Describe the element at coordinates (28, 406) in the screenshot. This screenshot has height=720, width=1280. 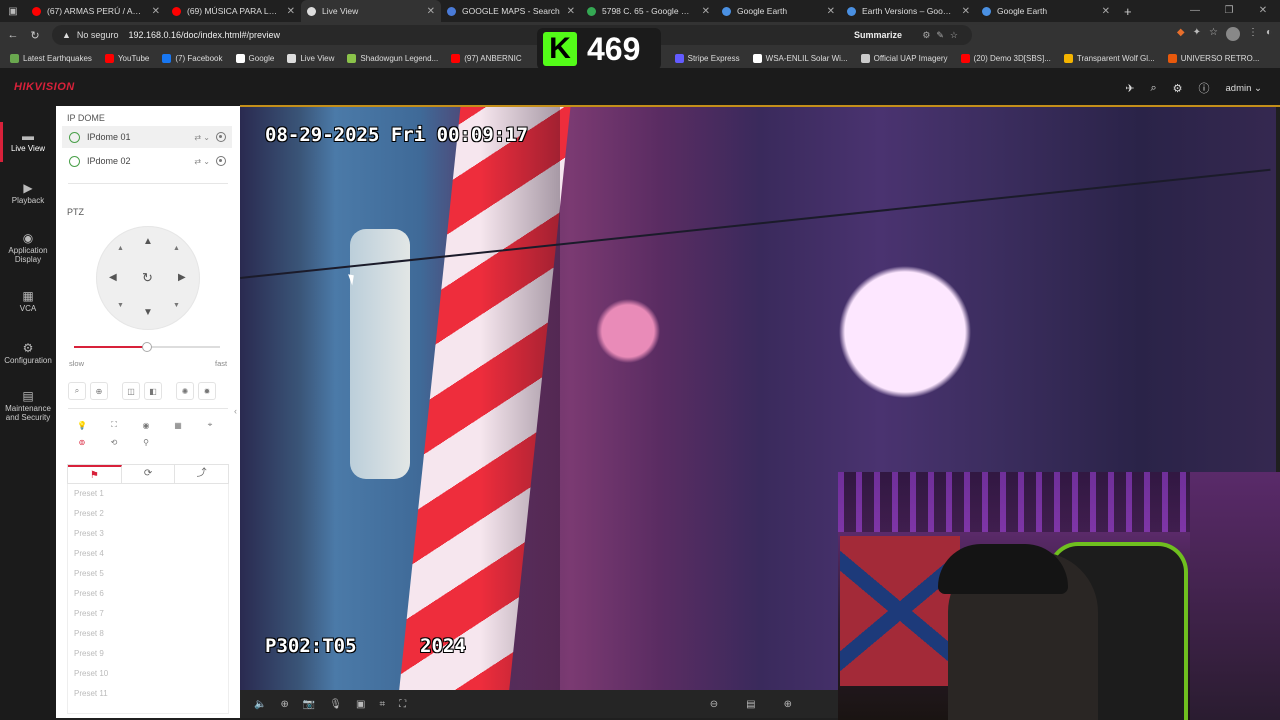
I see `nav-maintenance-security: ▤ Maintenance and Security` at that location.